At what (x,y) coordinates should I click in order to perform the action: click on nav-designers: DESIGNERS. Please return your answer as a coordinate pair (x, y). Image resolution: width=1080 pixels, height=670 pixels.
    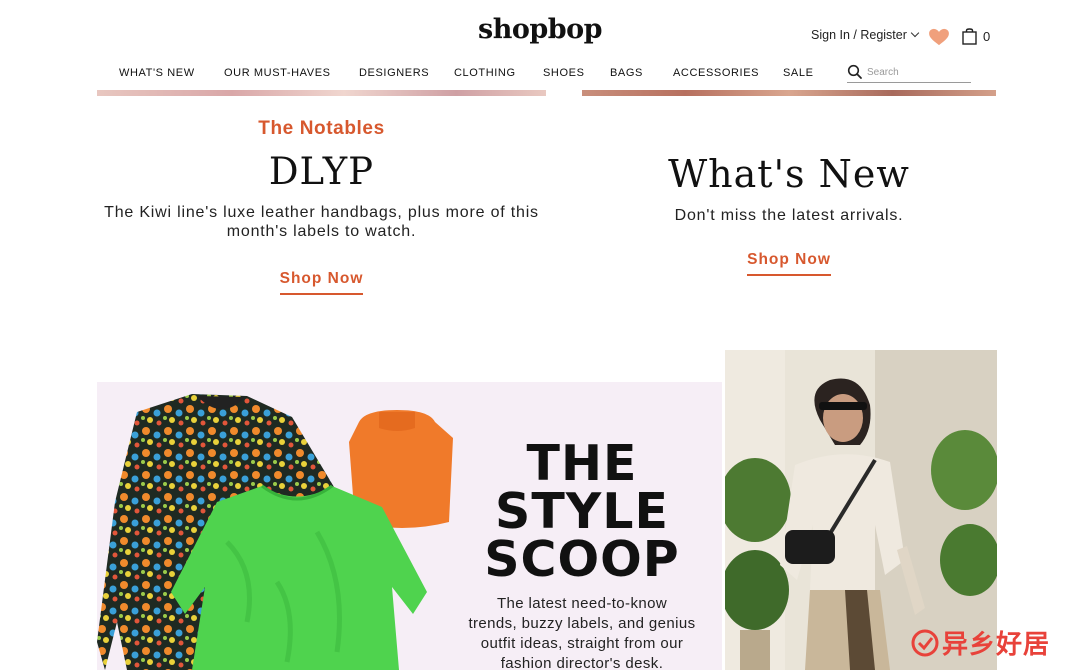
    Looking at the image, I should click on (394, 73).